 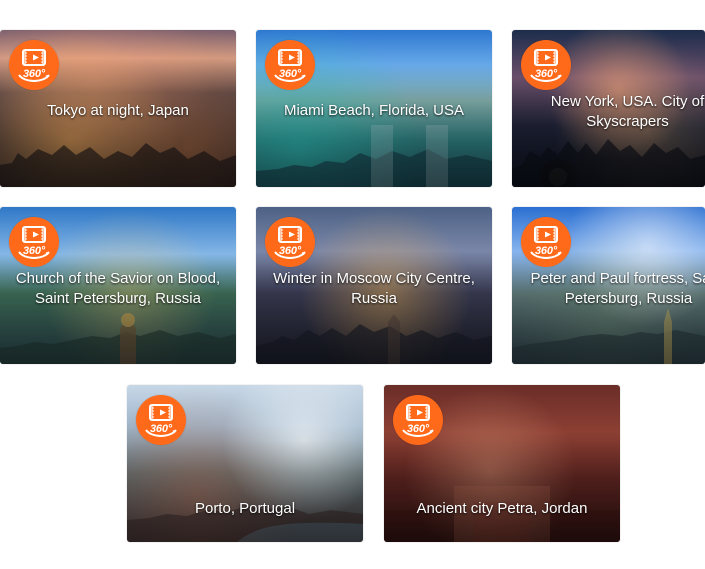 I want to click on gallery-card-tokyo: 360° Tokyo at night, Japan, so click(x=118, y=108).